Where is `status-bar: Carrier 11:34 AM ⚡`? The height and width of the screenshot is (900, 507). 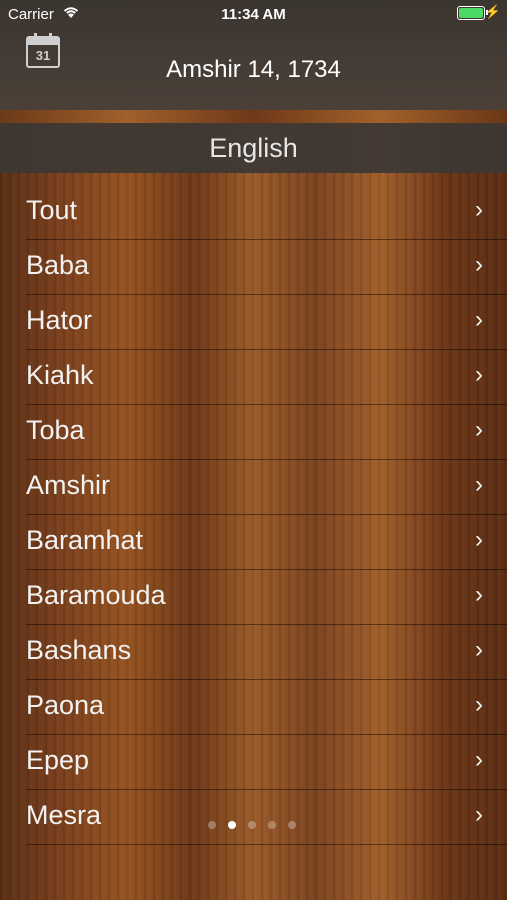
status-bar: Carrier 11:34 AM ⚡ is located at coordinates (253, 14).